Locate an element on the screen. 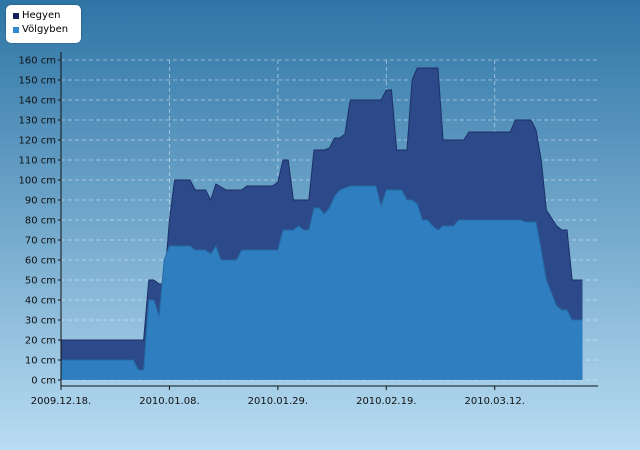 The image size is (640, 450). y-tick-label: 110 cm is located at coordinates (37, 161).